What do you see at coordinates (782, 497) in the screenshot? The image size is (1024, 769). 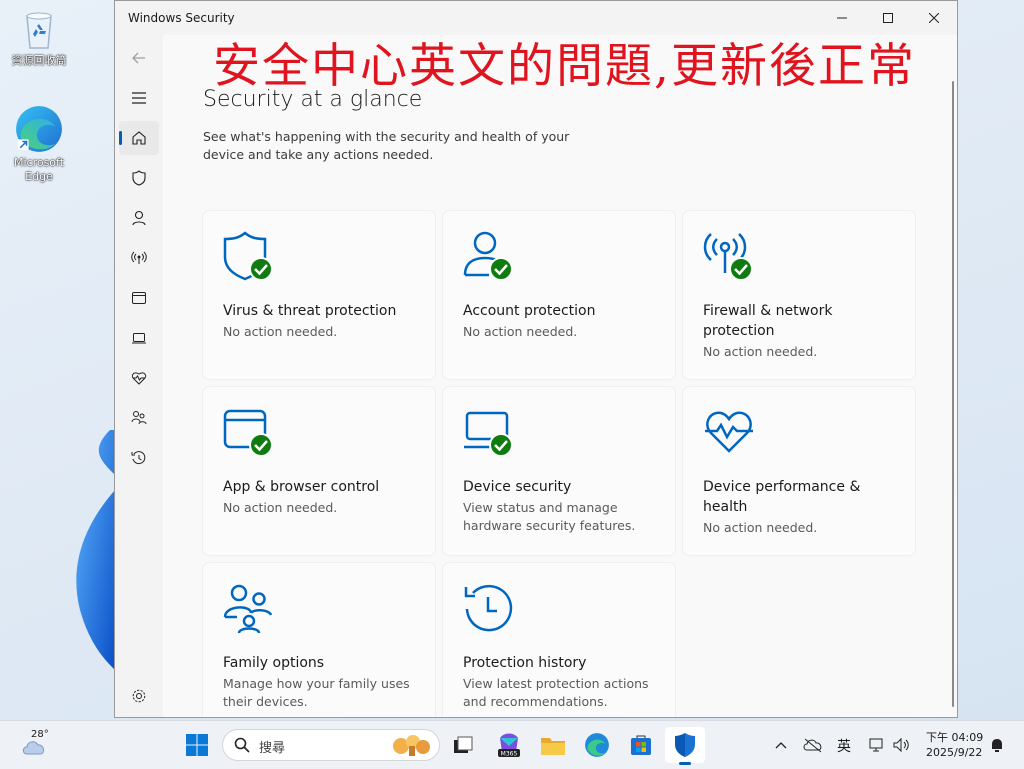 I see `card-title: Device performance & health` at bounding box center [782, 497].